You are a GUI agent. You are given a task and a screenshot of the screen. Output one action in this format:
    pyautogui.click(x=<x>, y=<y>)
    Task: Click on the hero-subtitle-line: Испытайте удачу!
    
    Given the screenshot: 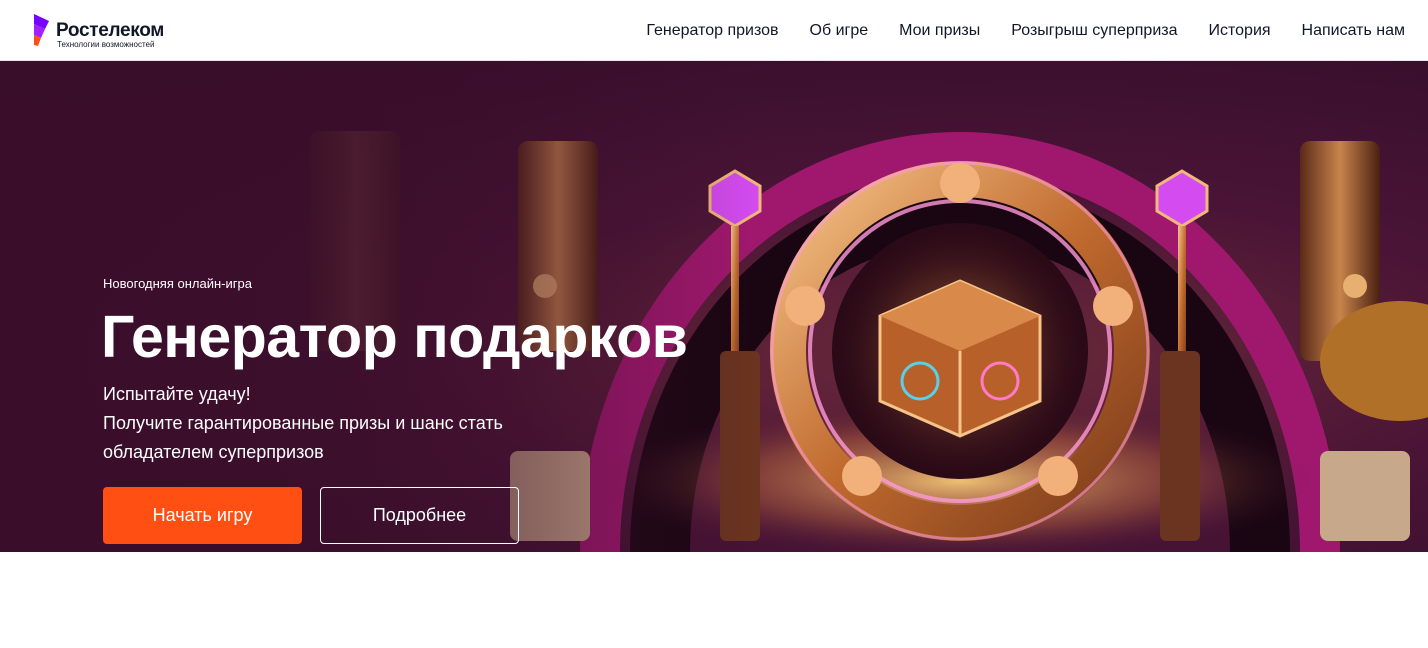 What is the action you would take?
    pyautogui.click(x=177, y=394)
    